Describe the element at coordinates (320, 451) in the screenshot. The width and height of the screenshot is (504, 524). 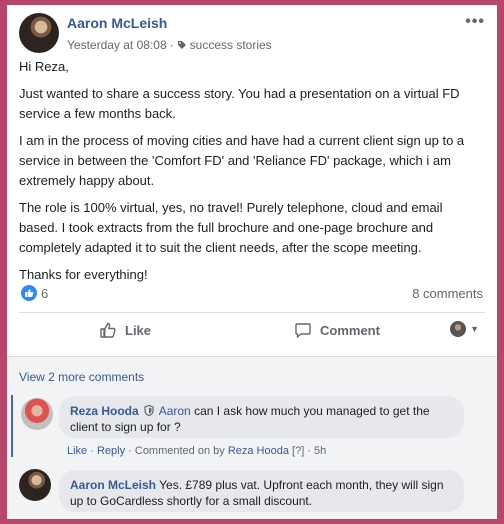
I see `comment-time: 5h` at that location.